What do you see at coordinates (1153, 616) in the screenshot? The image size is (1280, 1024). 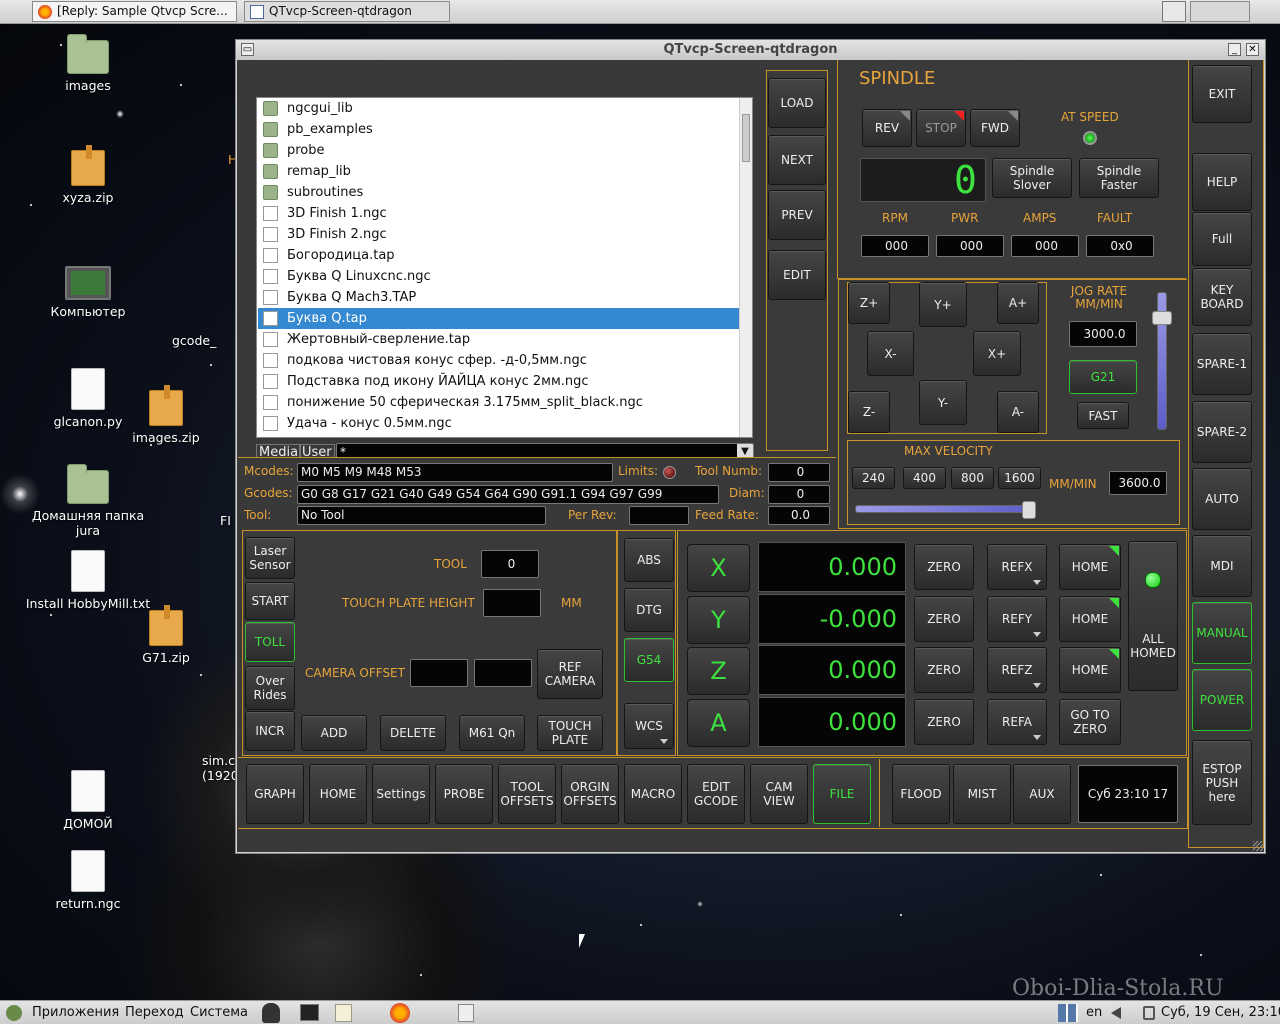 I see `all-homed-button: ALL HOMED` at bounding box center [1153, 616].